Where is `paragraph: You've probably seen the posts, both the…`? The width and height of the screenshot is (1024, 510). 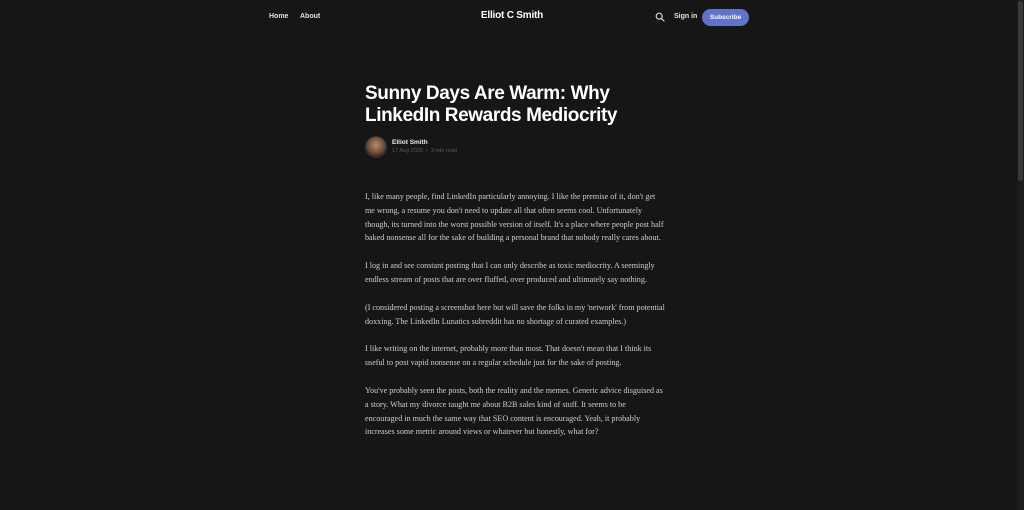 paragraph: You've probably seen the posts, both the… is located at coordinates (514, 411).